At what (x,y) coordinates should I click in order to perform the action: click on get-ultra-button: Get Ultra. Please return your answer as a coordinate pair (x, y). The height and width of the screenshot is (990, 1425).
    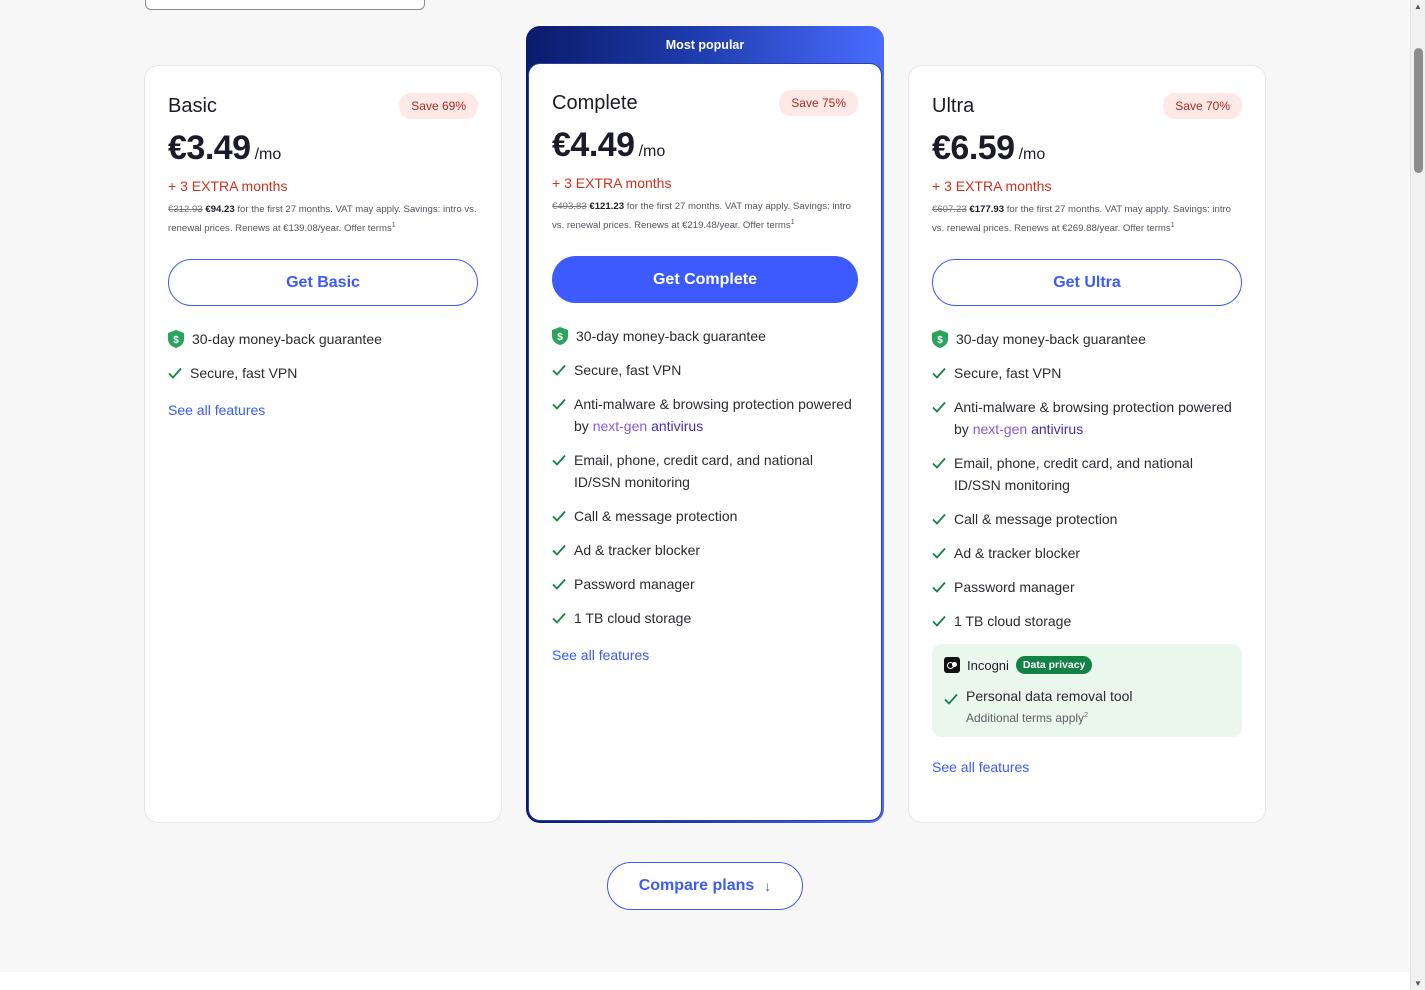
    Looking at the image, I should click on (1087, 283).